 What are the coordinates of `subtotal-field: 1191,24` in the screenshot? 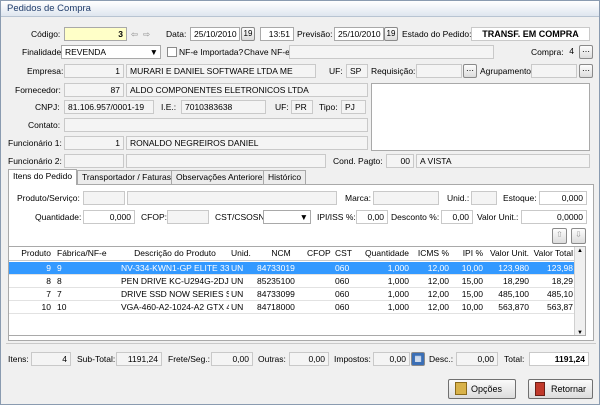 It's located at (139, 359).